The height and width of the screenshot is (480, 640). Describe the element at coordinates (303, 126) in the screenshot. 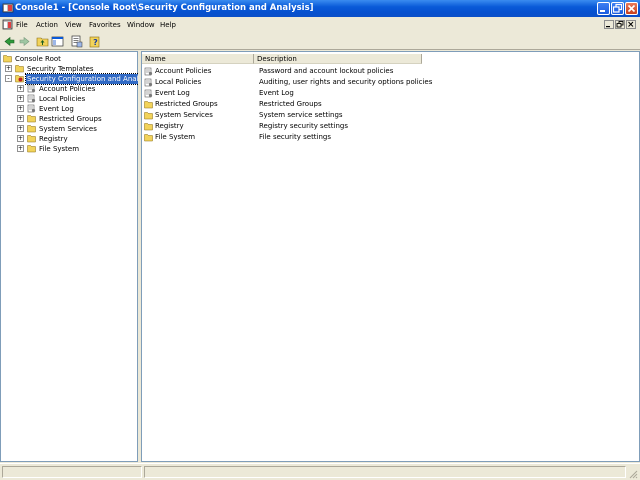

I see `list-item-description: Registry security settings` at that location.